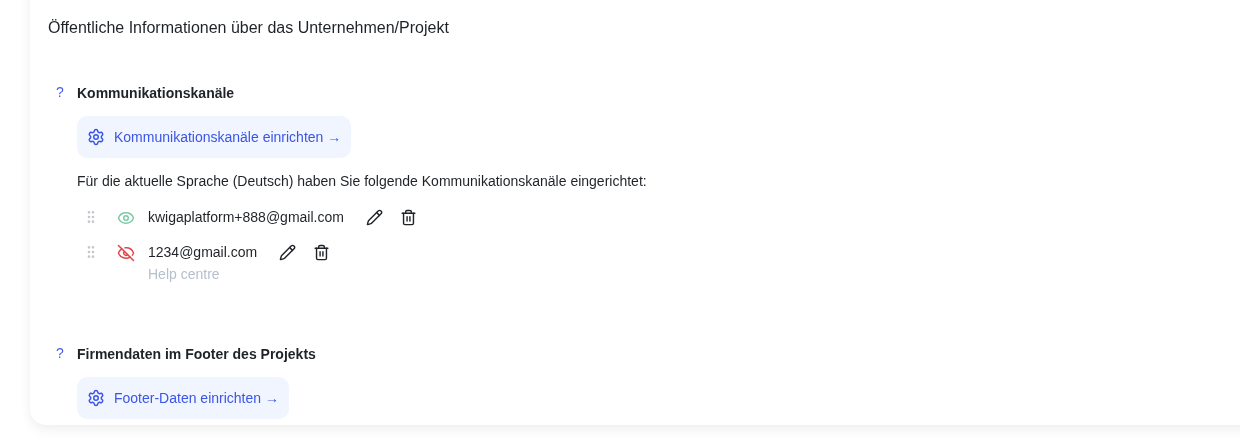  I want to click on eye-off-icon, so click(126, 253).